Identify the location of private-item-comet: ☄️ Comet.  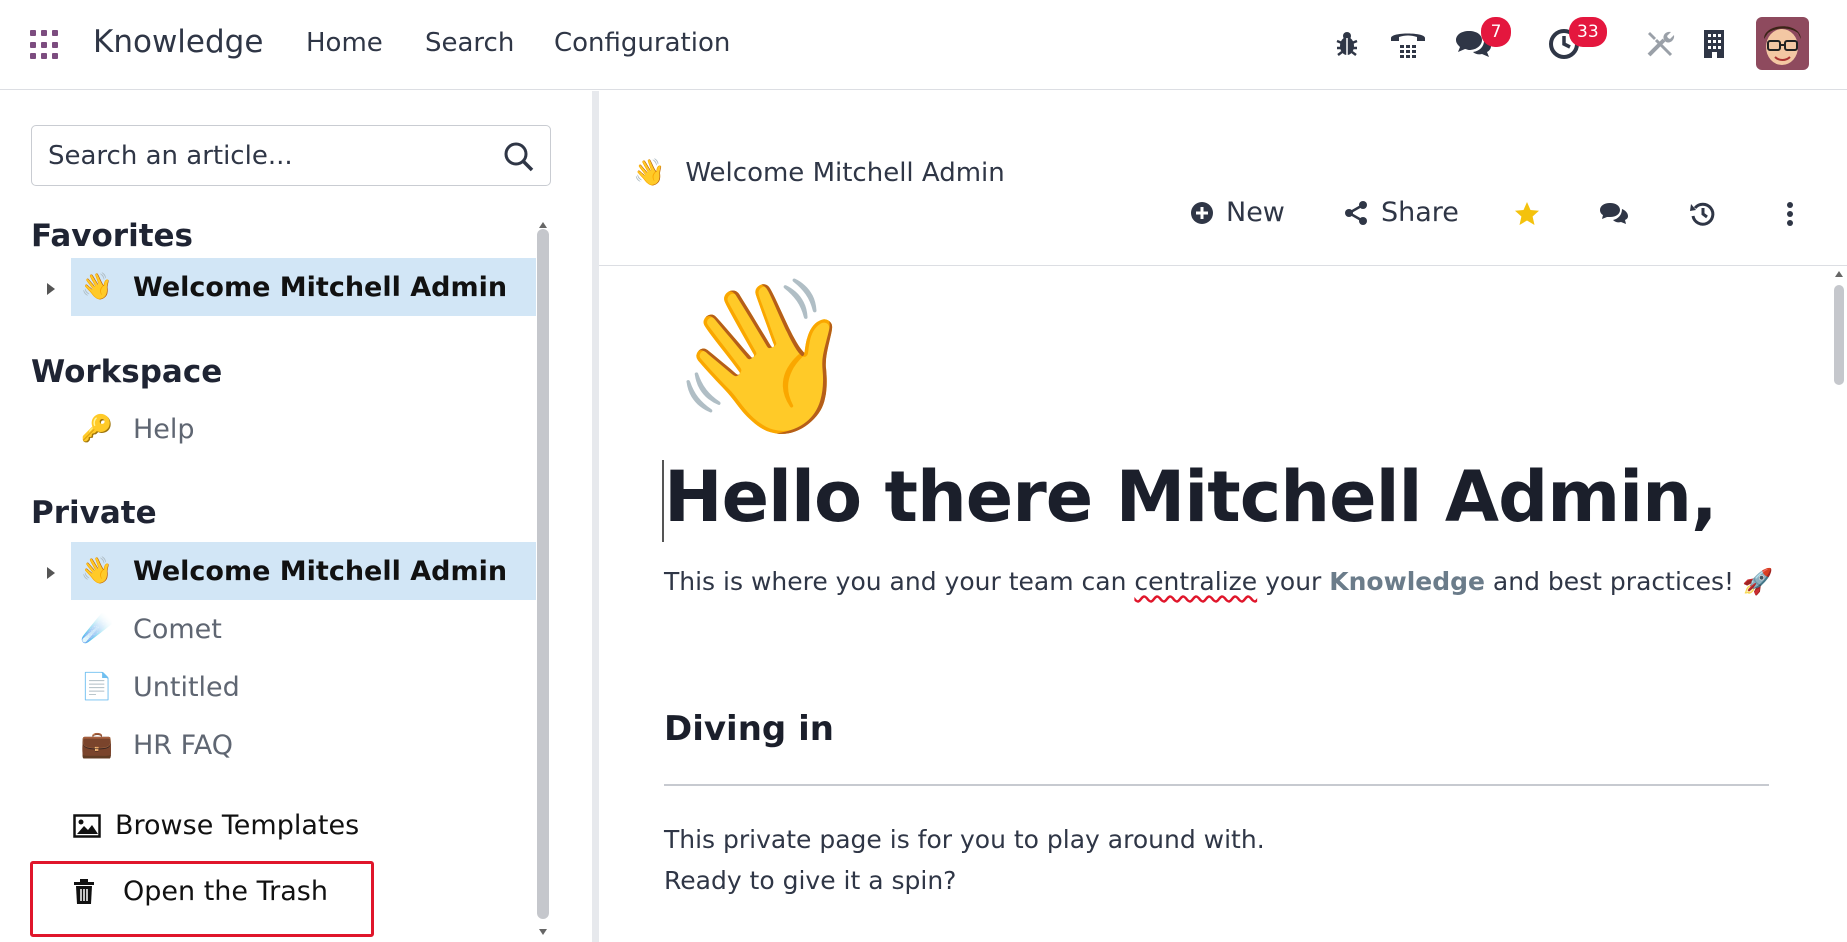
(303, 629).